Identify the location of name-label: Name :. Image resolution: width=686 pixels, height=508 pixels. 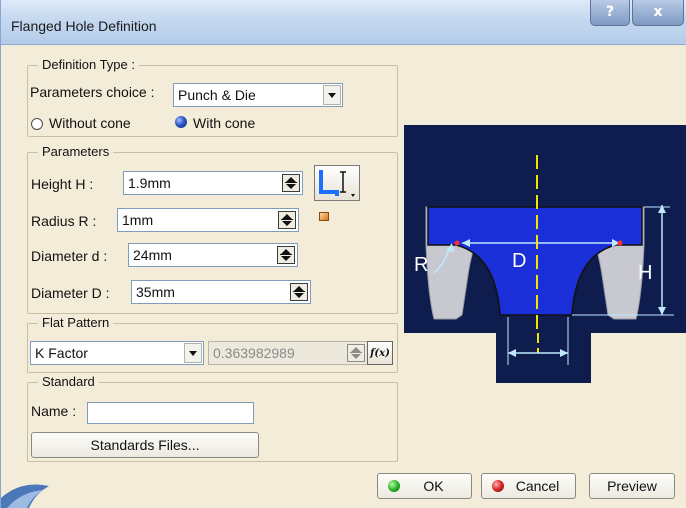
(54, 411).